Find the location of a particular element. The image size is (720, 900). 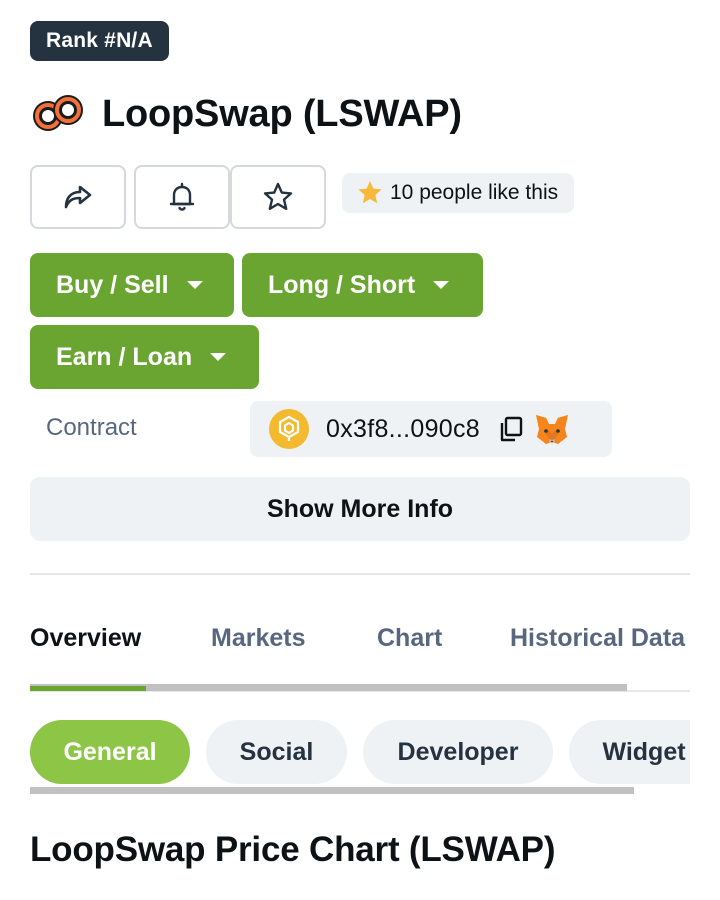

sub-tabs: General Social Developer Widget is located at coordinates (360, 753).